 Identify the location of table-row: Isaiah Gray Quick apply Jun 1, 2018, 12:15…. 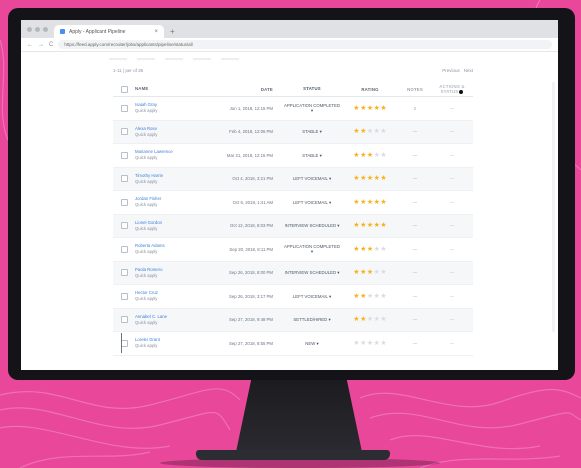
(293, 109).